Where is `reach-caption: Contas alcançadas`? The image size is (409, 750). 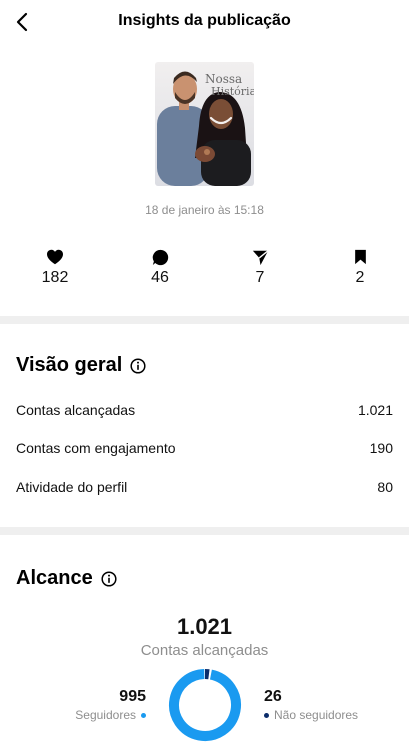 reach-caption: Contas alcançadas is located at coordinates (204, 650).